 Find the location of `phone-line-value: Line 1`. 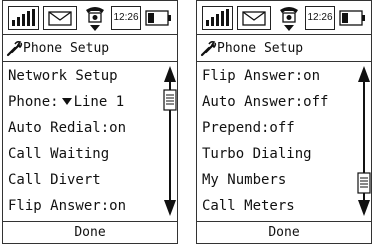

phone-line-value: Line 1 is located at coordinates (99, 102).